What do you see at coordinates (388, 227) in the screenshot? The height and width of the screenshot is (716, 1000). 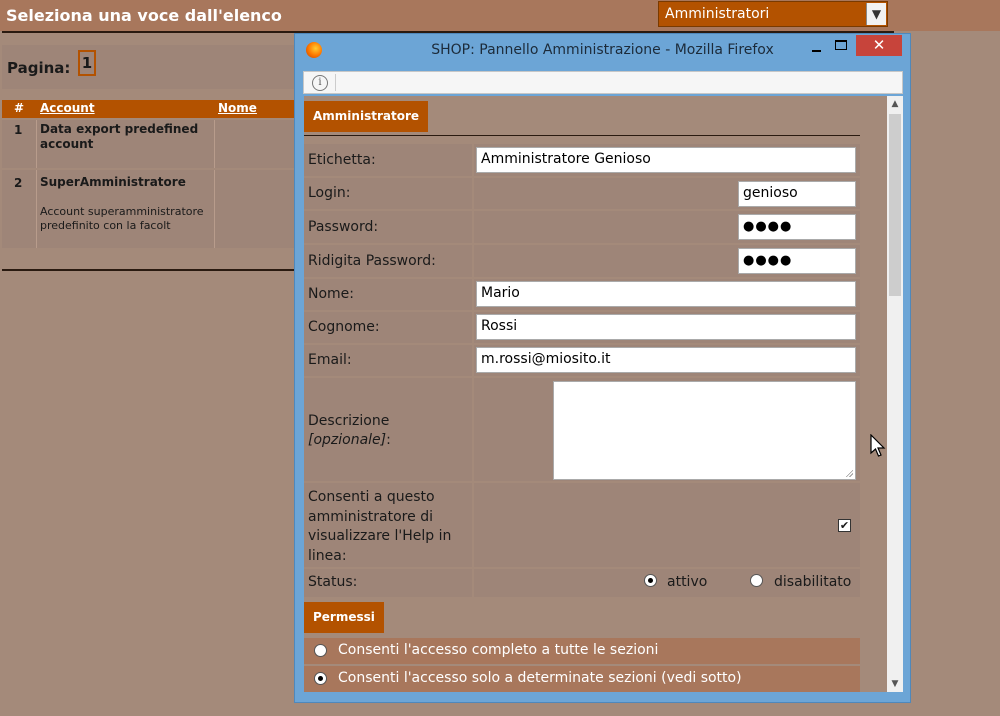 I see `password-label: Password:` at bounding box center [388, 227].